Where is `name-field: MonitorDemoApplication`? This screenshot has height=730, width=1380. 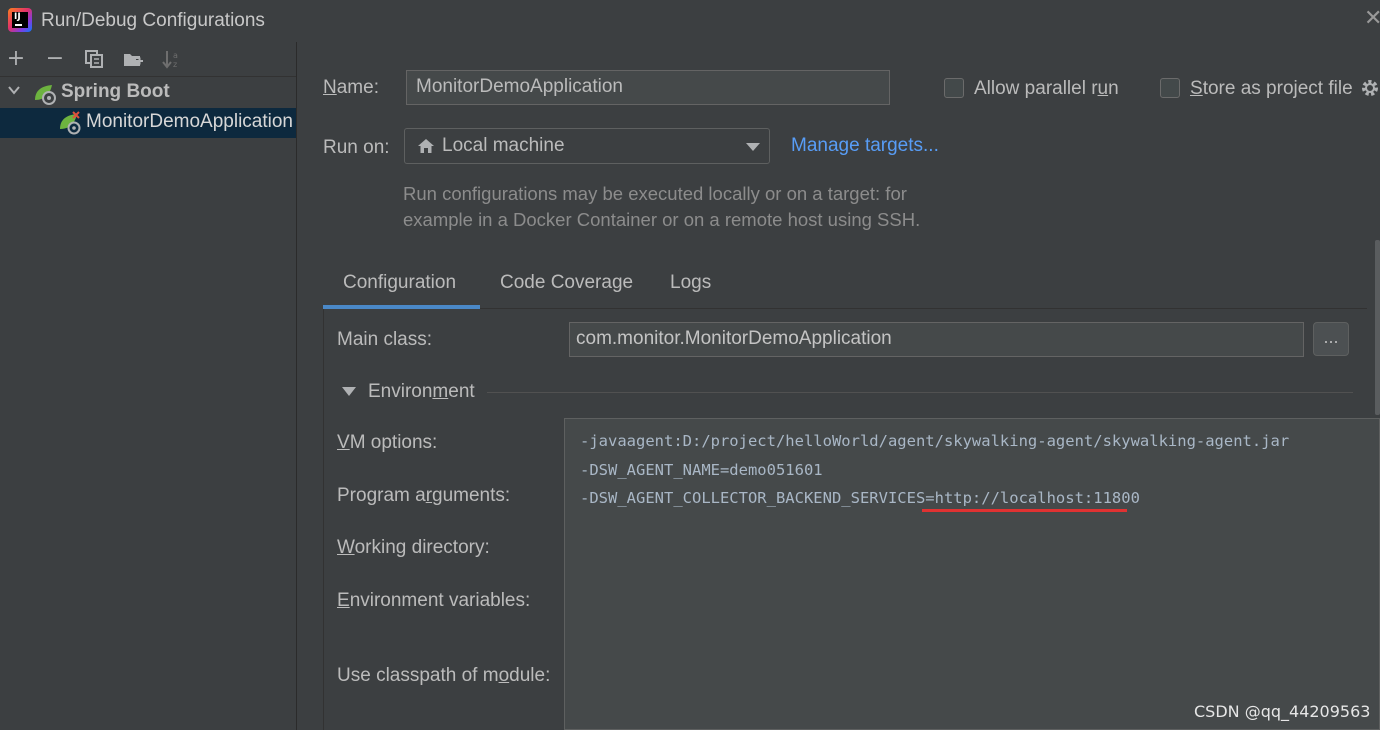
name-field: MonitorDemoApplication is located at coordinates (648, 87).